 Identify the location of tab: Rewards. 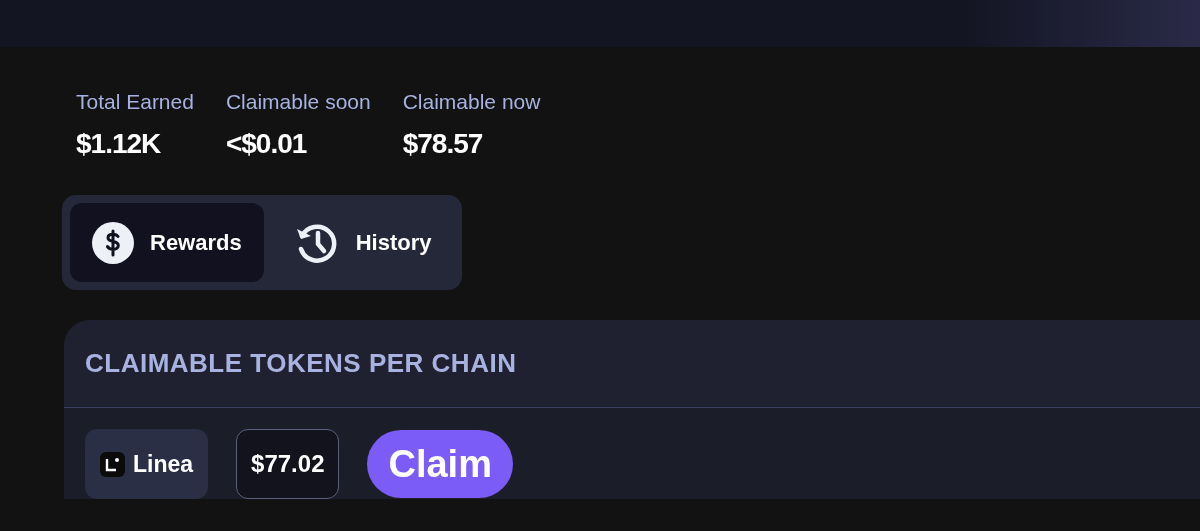
(167, 242).